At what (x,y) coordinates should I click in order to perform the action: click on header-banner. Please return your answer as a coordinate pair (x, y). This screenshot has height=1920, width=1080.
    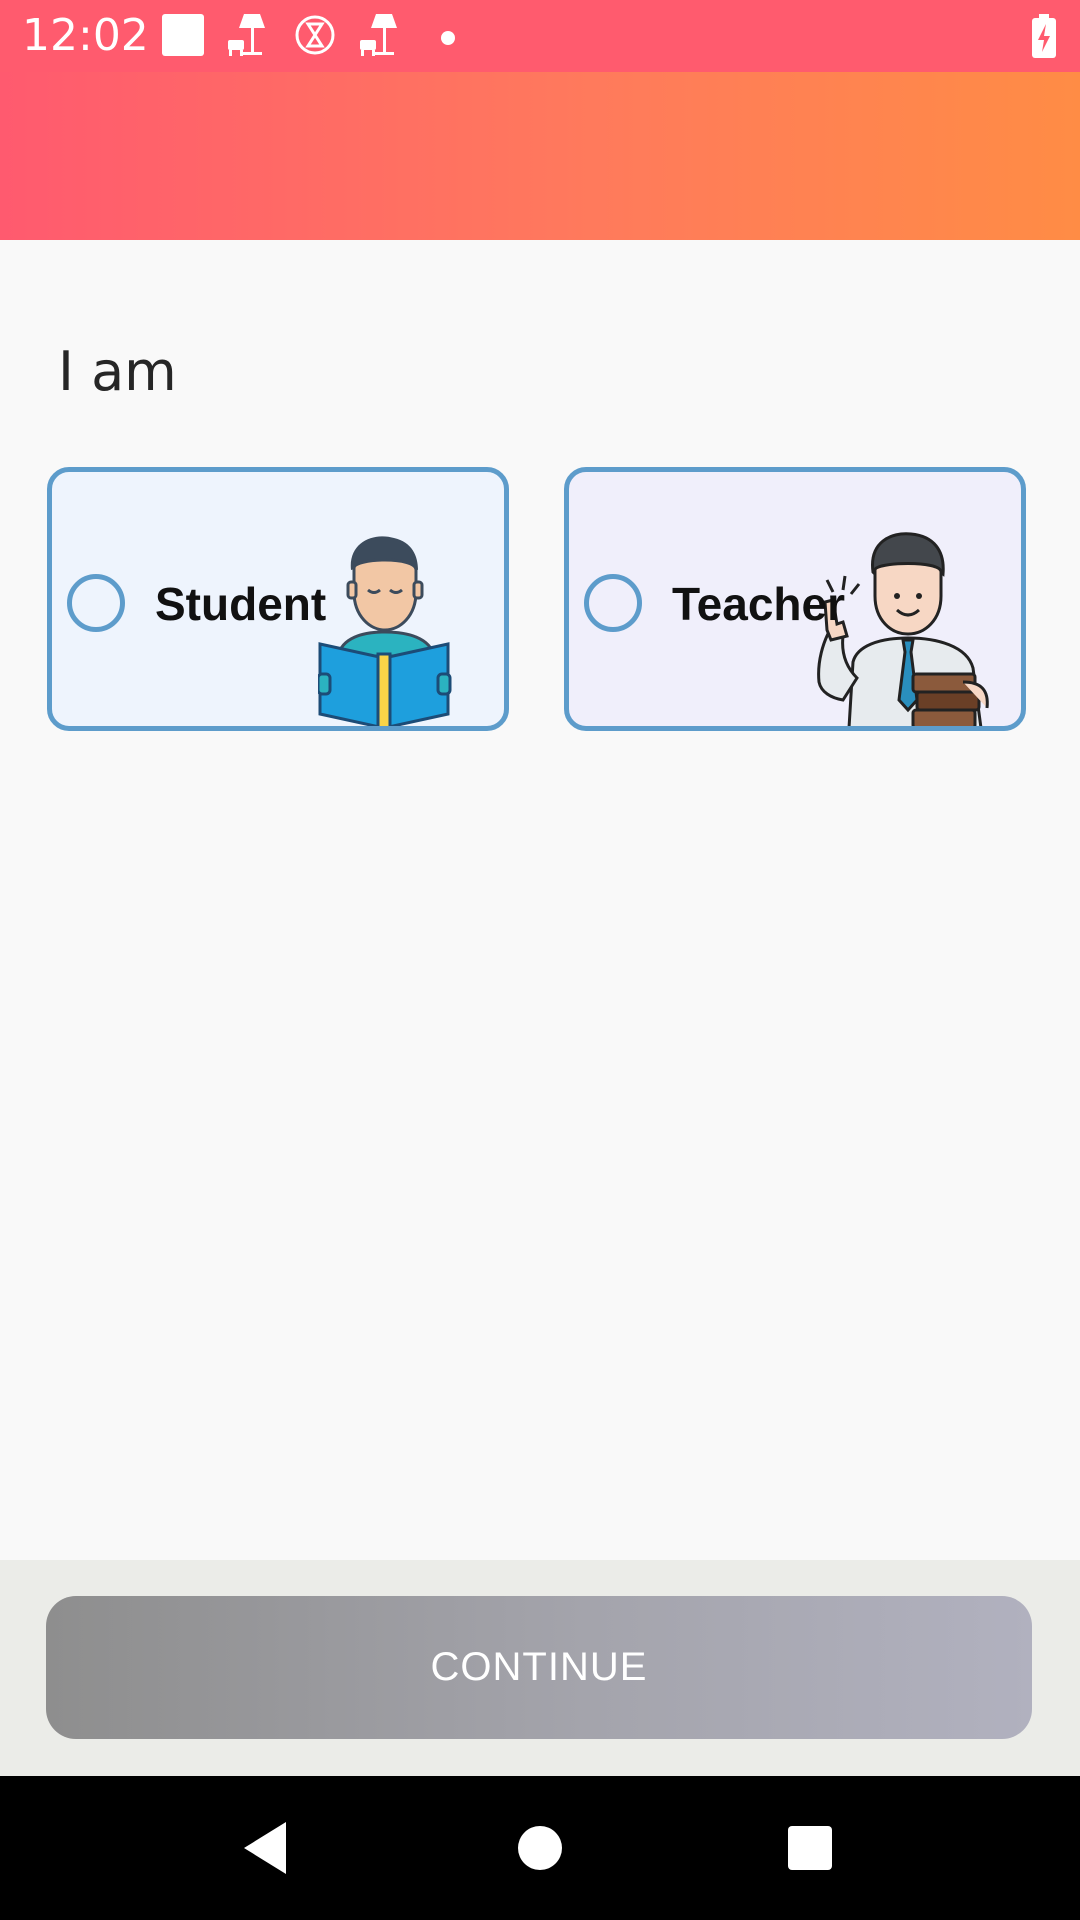
    Looking at the image, I should click on (540, 156).